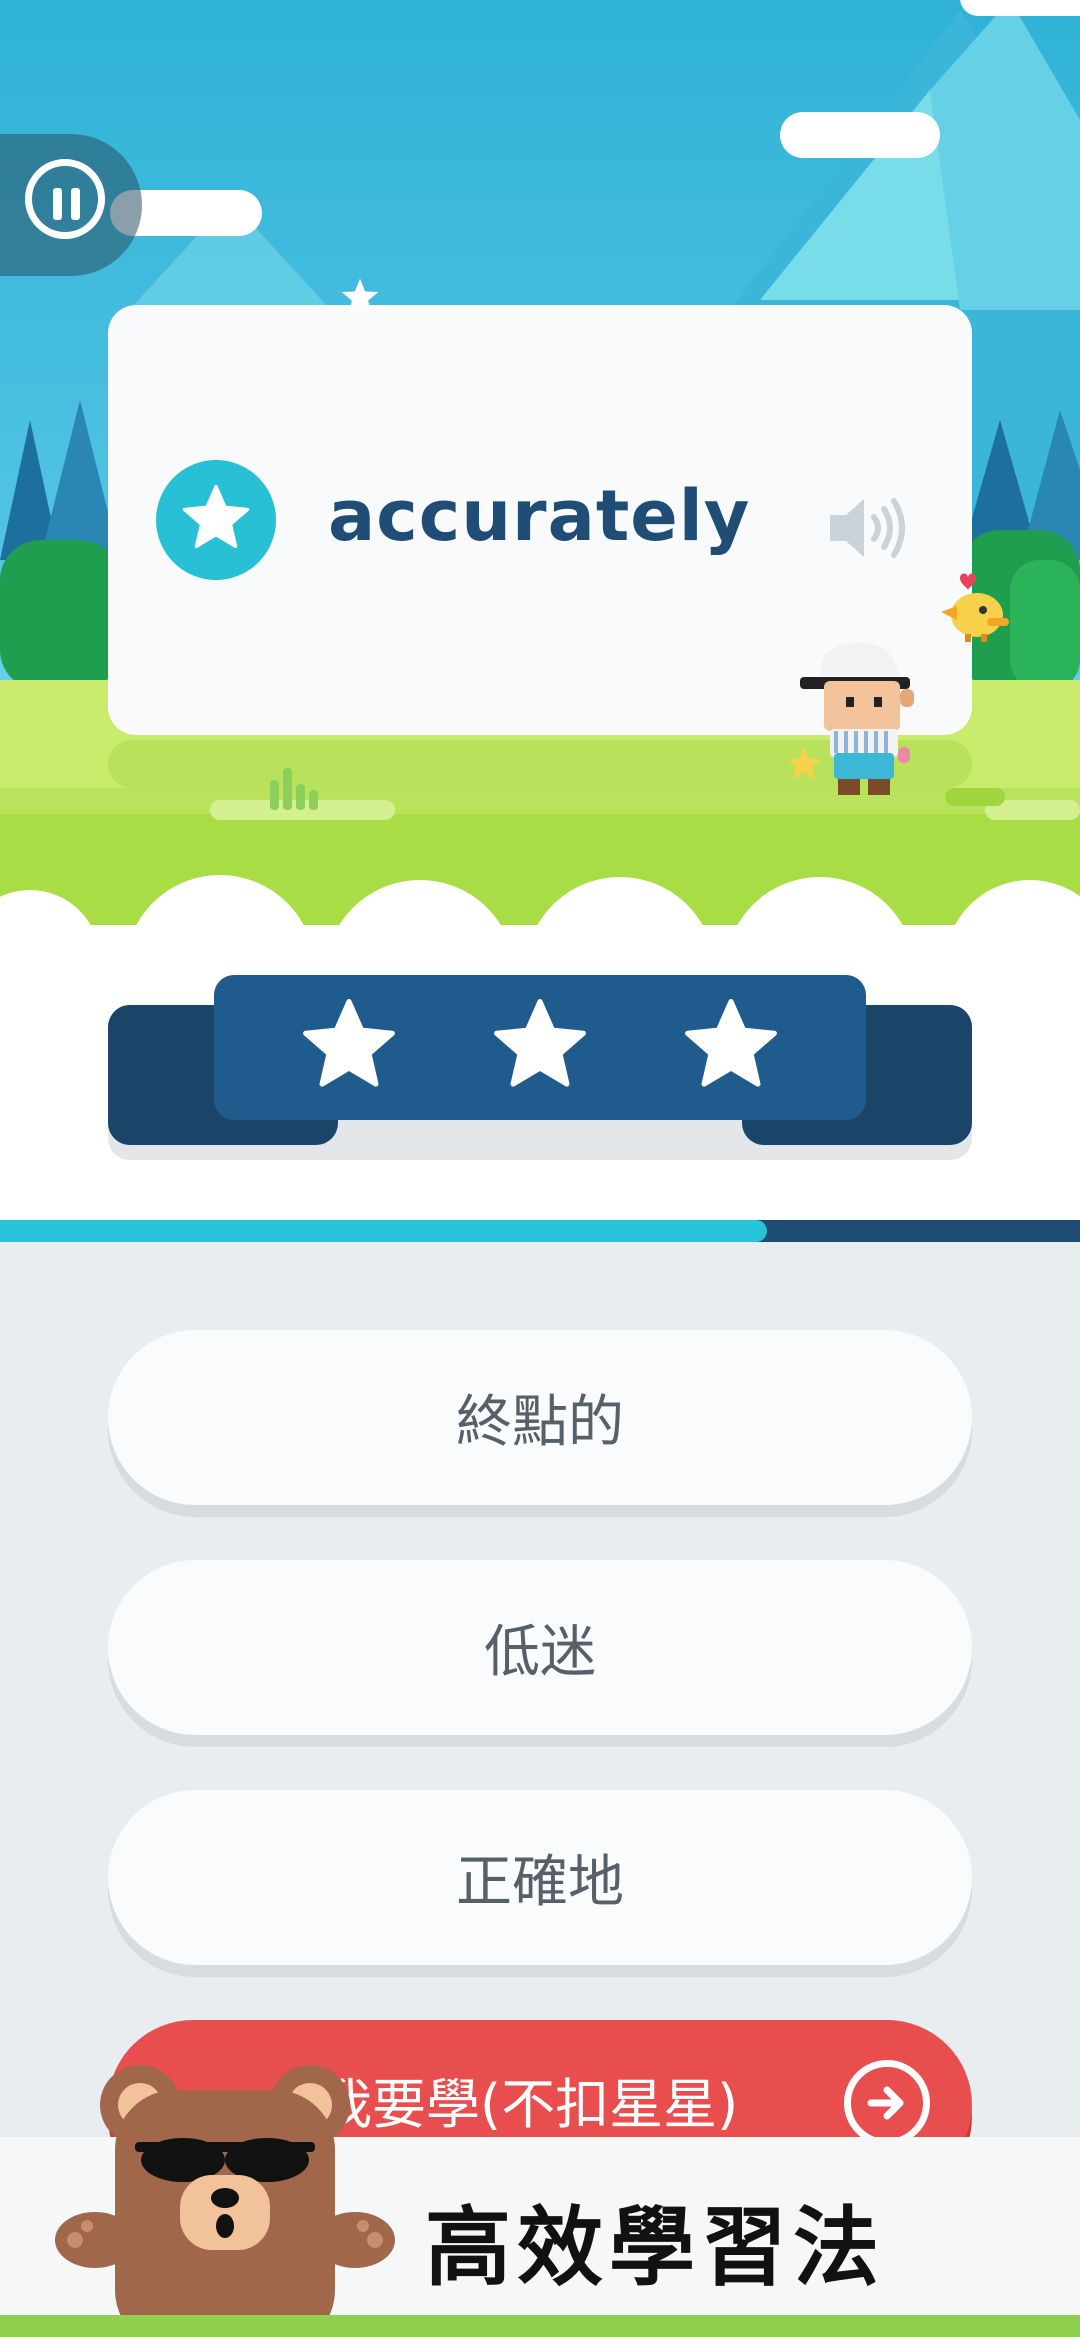  What do you see at coordinates (539, 516) in the screenshot?
I see `quiz-word: accurately` at bounding box center [539, 516].